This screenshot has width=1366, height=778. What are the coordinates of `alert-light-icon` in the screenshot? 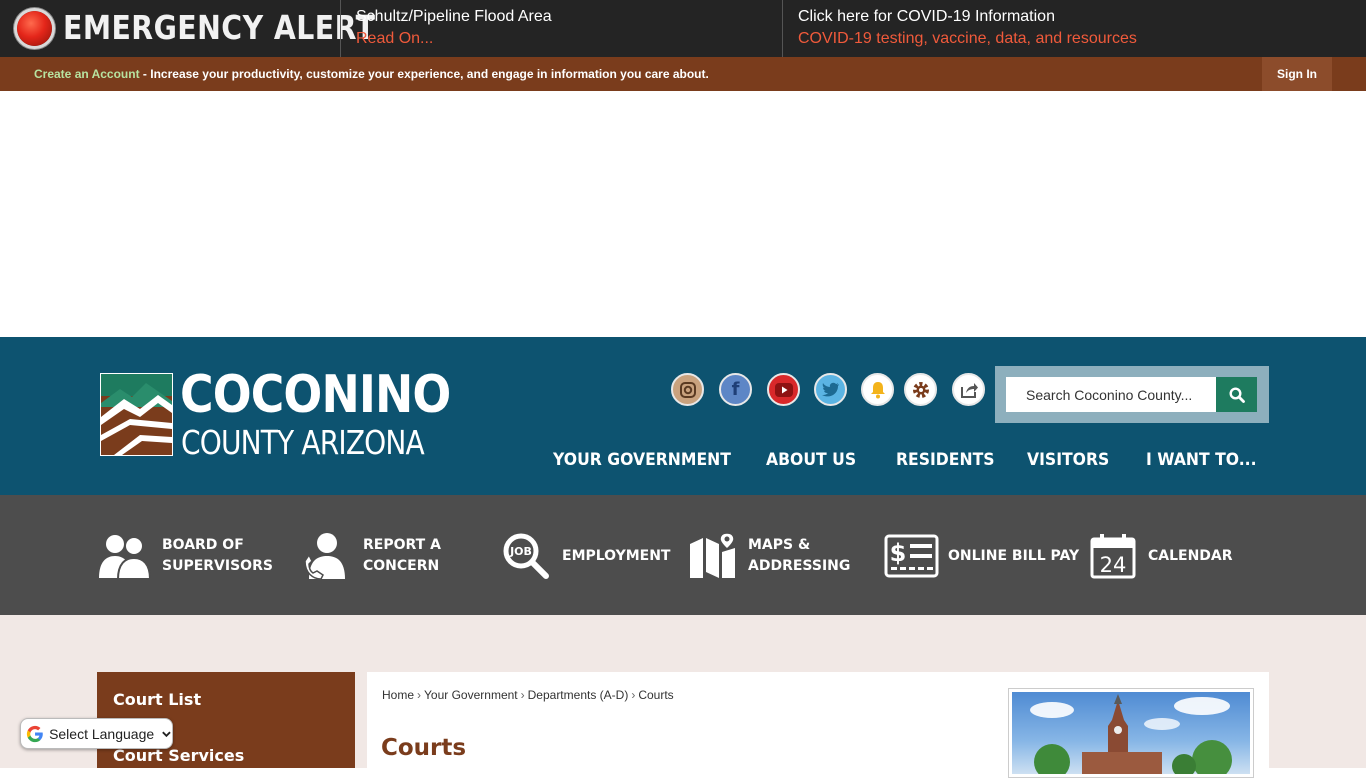 It's located at (34, 28).